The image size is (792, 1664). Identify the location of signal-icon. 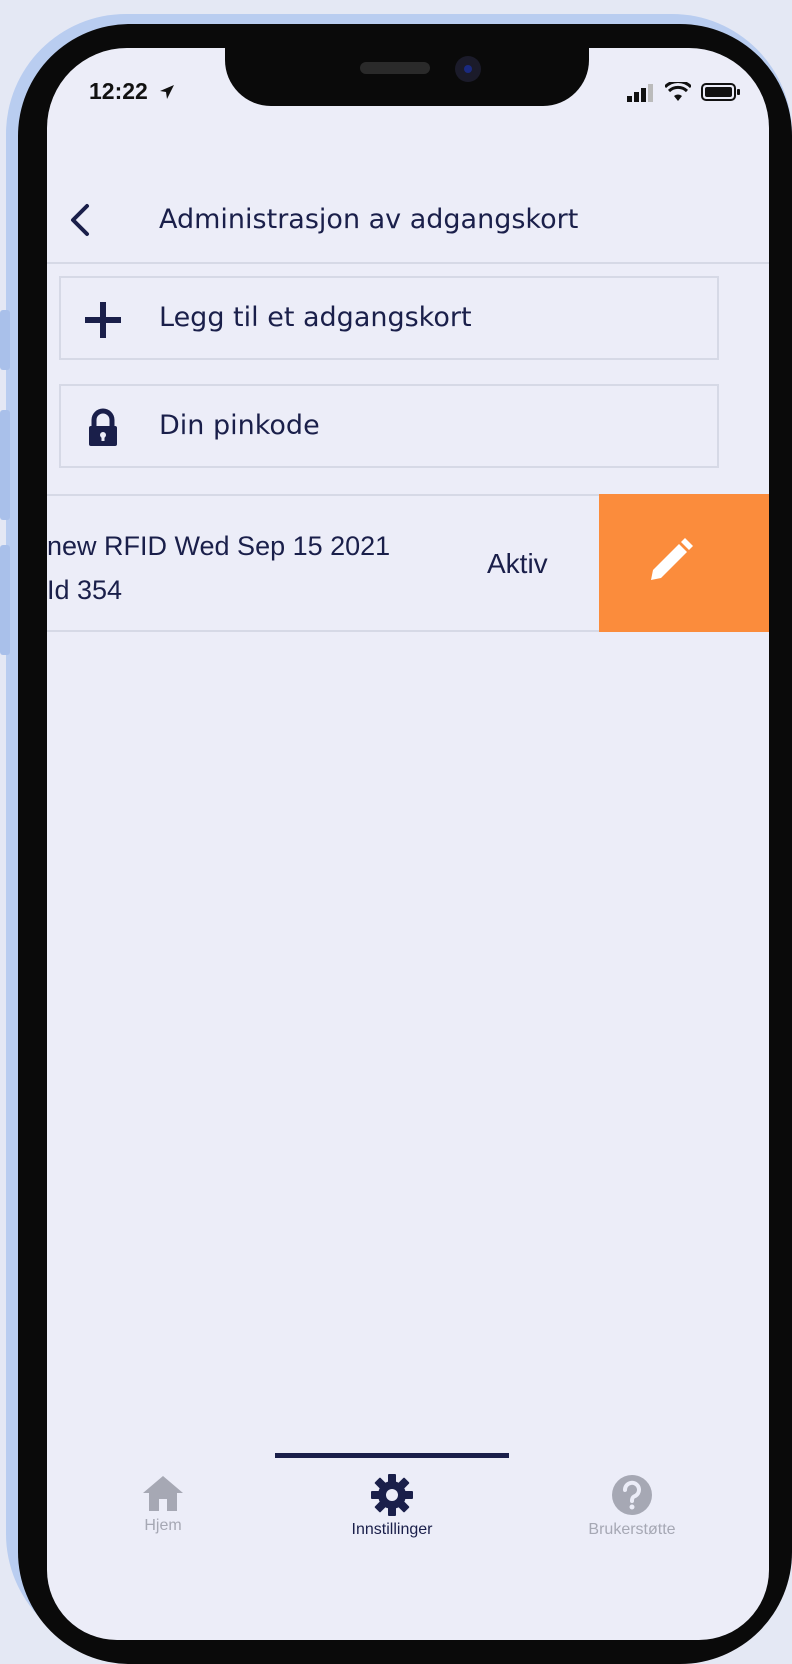
(640, 93).